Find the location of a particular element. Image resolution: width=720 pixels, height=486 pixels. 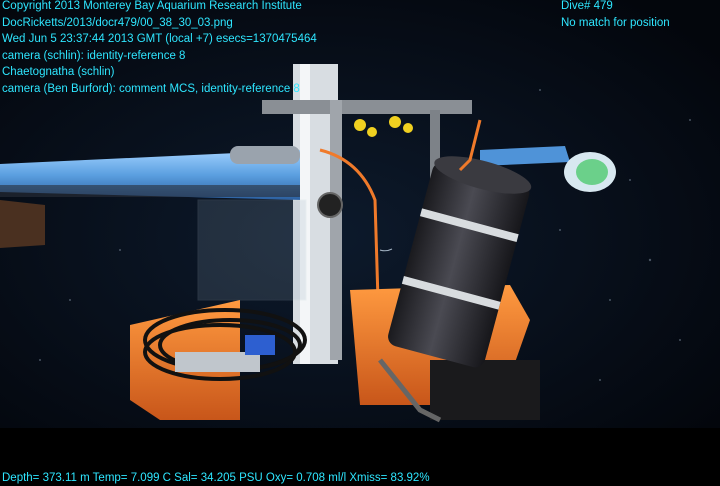

overlay-dive-number: Dive# 479 is located at coordinates (587, 6).